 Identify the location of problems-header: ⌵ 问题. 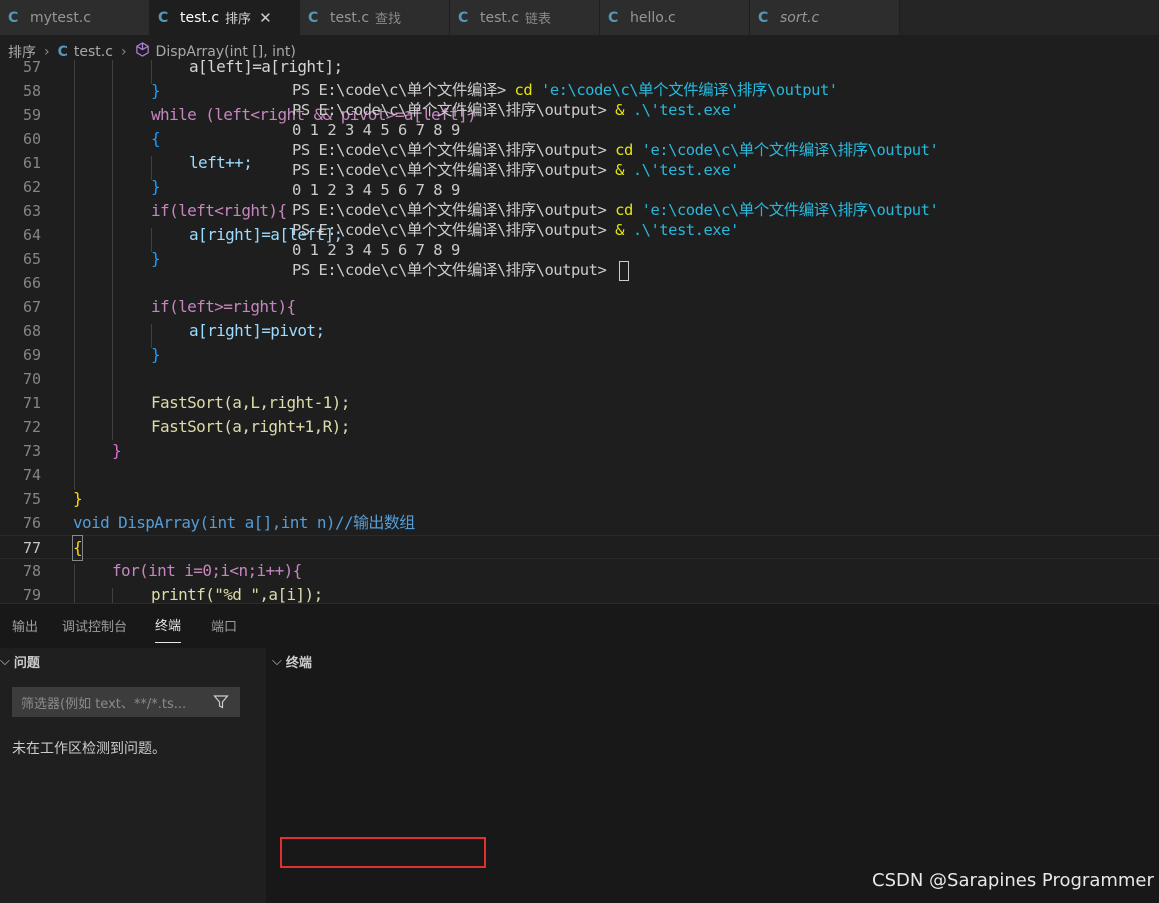
(20, 661).